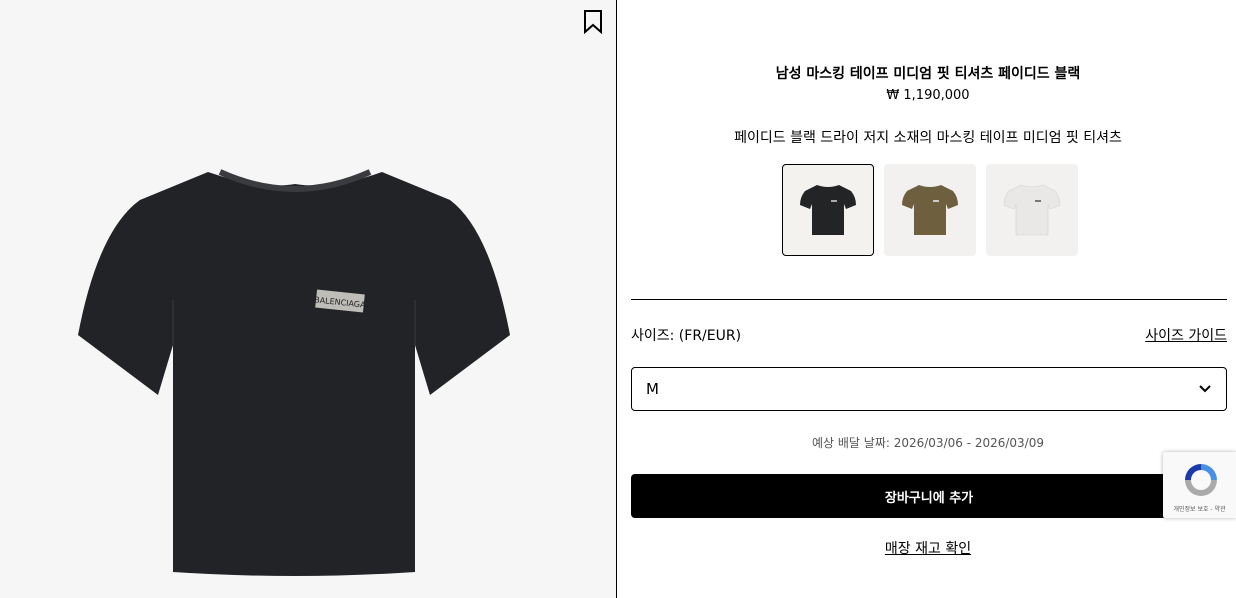 Image resolution: width=1236 pixels, height=598 pixels. I want to click on product-price: ₩ 1,190,000, so click(928, 95).